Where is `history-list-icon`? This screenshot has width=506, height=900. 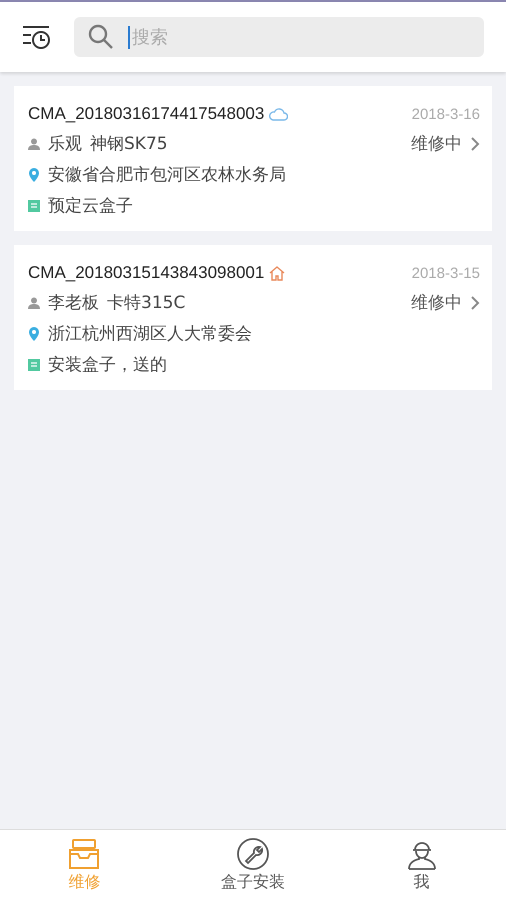
history-list-icon is located at coordinates (37, 37).